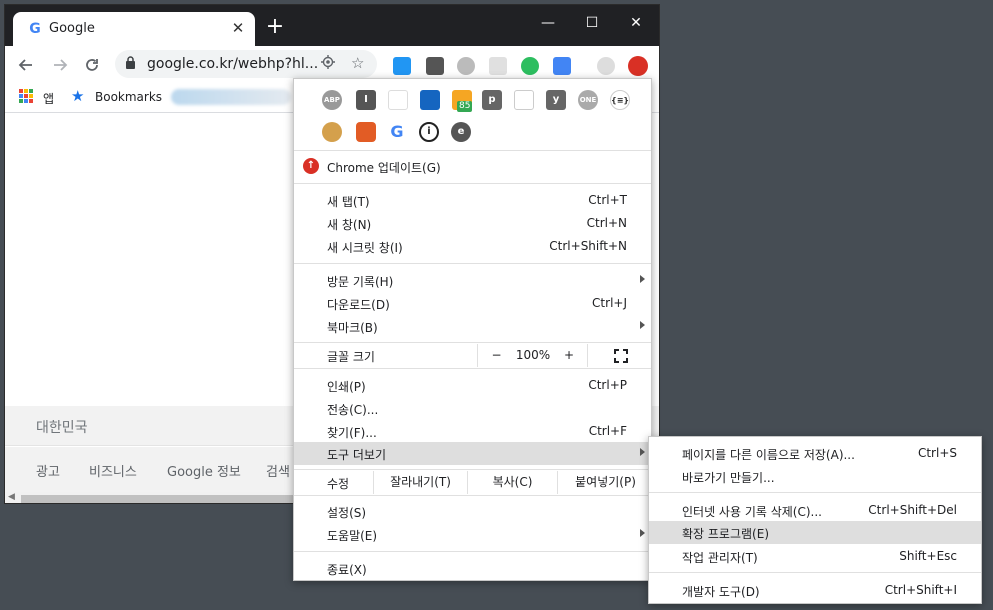 Image resolution: width=993 pixels, height=610 pixels. What do you see at coordinates (472, 453) in the screenshot?
I see `more-tools-item: 도구 더보기` at bounding box center [472, 453].